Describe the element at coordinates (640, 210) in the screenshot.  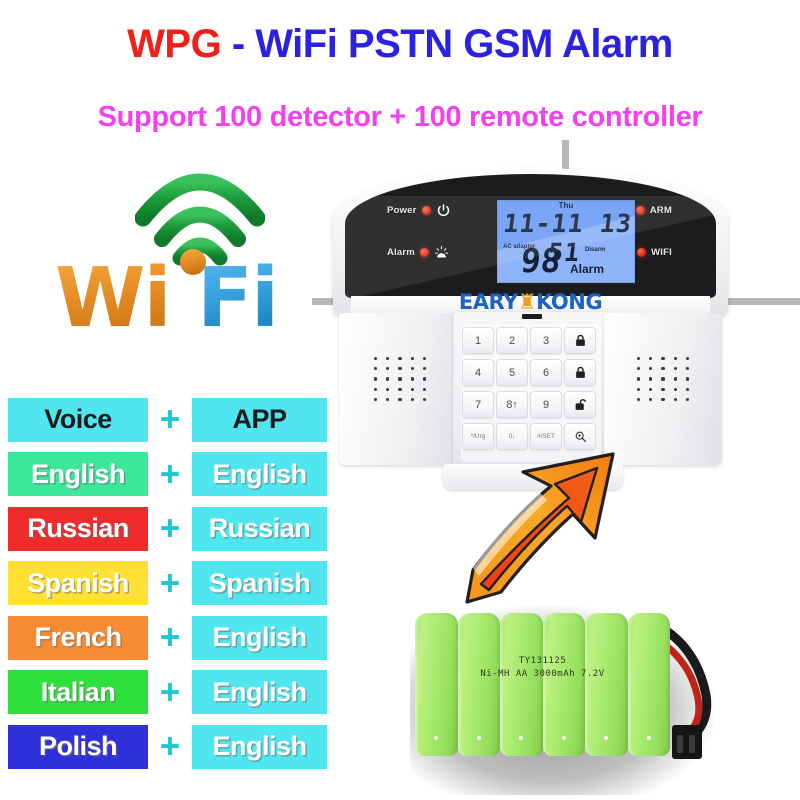
I see `arm-led` at that location.